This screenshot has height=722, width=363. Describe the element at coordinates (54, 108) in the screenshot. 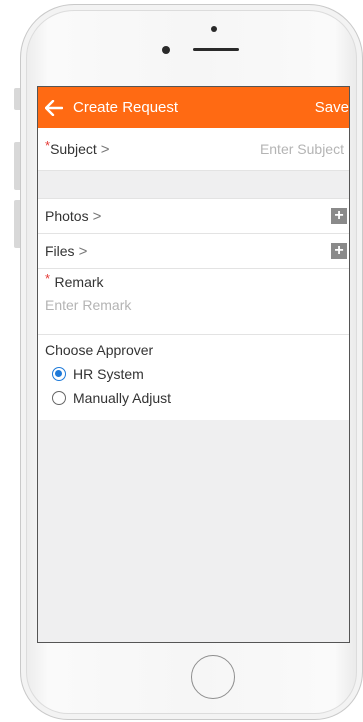

I see `arrow-left-icon` at that location.